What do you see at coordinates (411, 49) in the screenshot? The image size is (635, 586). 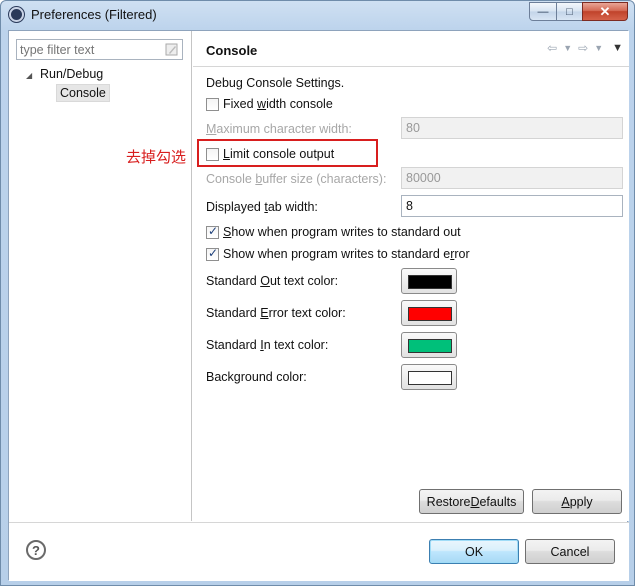 I see `page-header: Console ⇦ ▼ ⇨ ▼ ▼` at bounding box center [411, 49].